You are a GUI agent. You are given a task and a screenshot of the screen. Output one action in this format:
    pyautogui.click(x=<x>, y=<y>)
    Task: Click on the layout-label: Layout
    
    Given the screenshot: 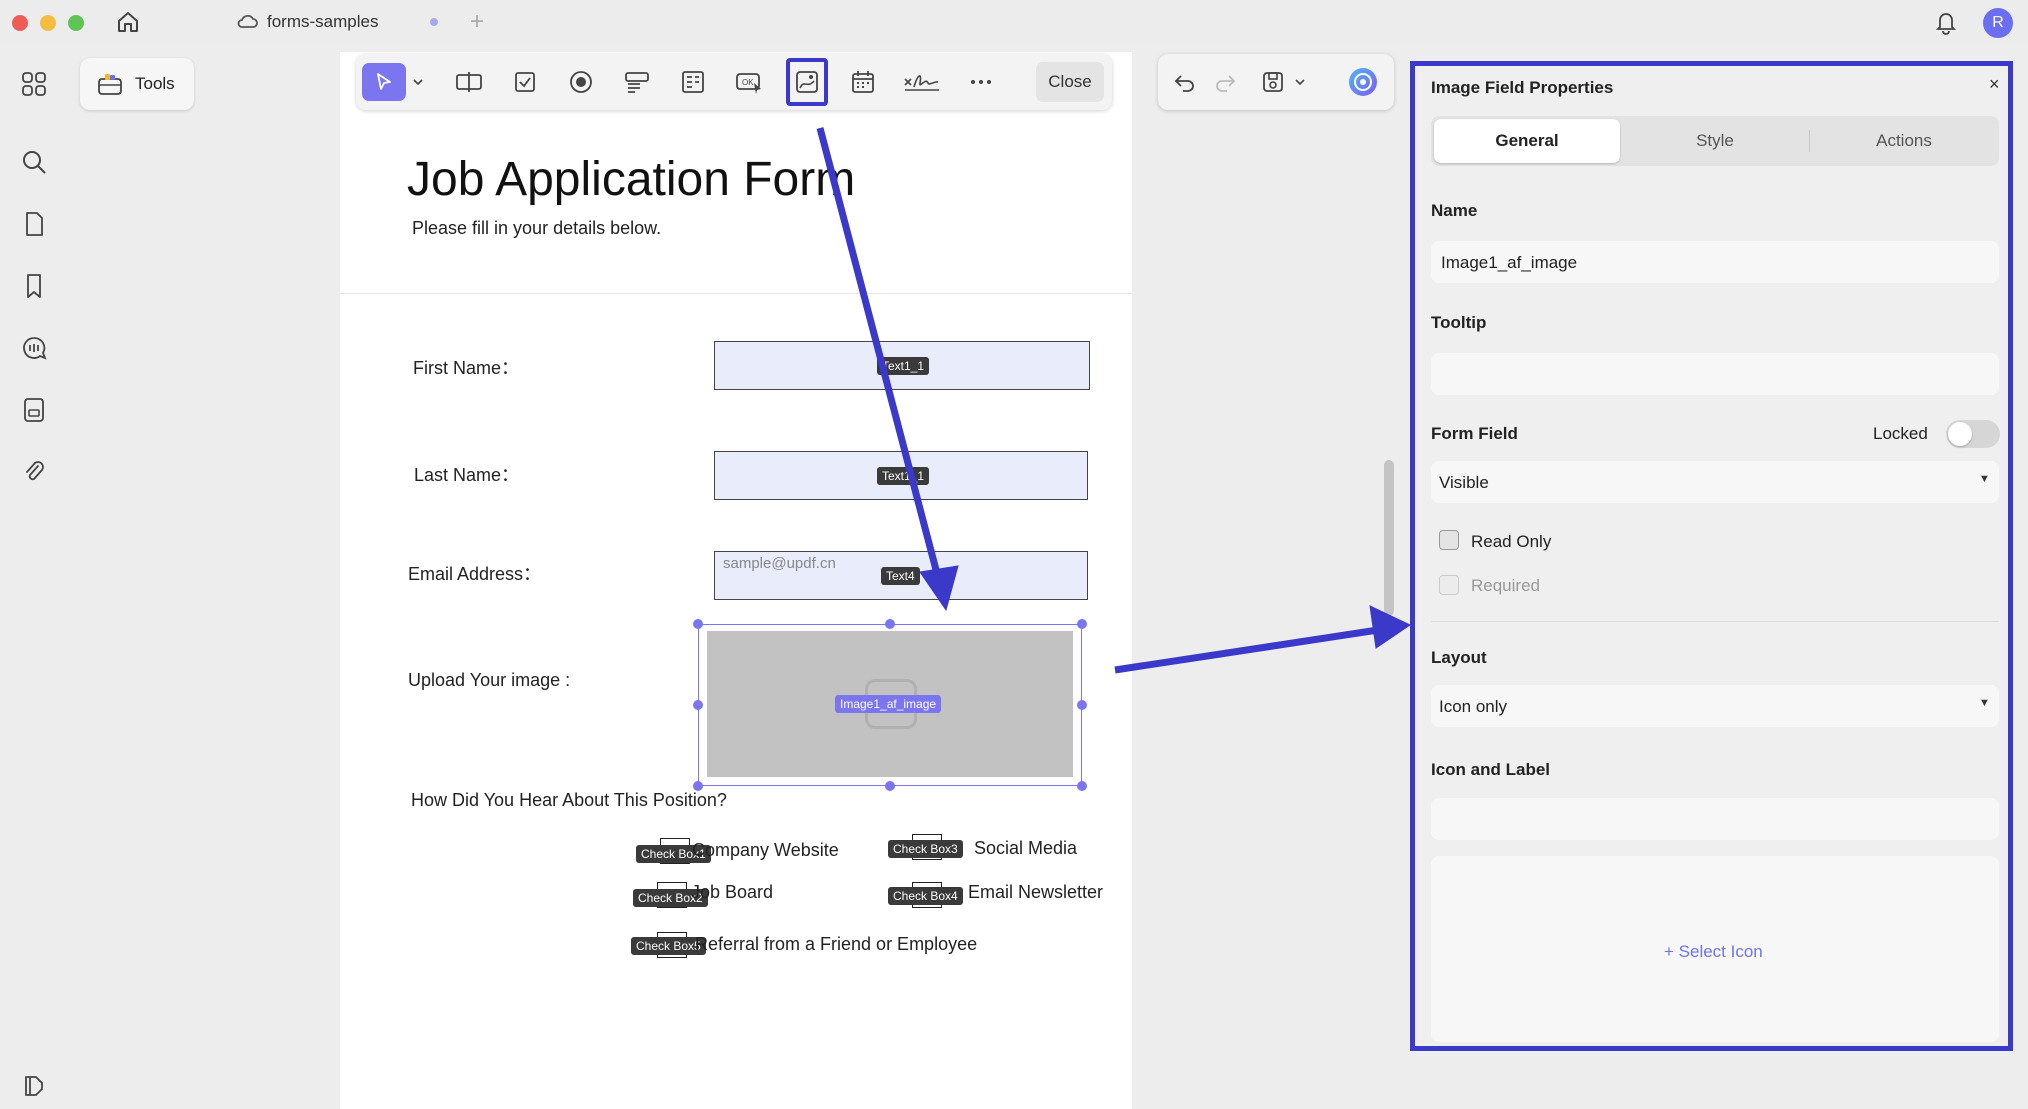 What is the action you would take?
    pyautogui.click(x=1459, y=657)
    